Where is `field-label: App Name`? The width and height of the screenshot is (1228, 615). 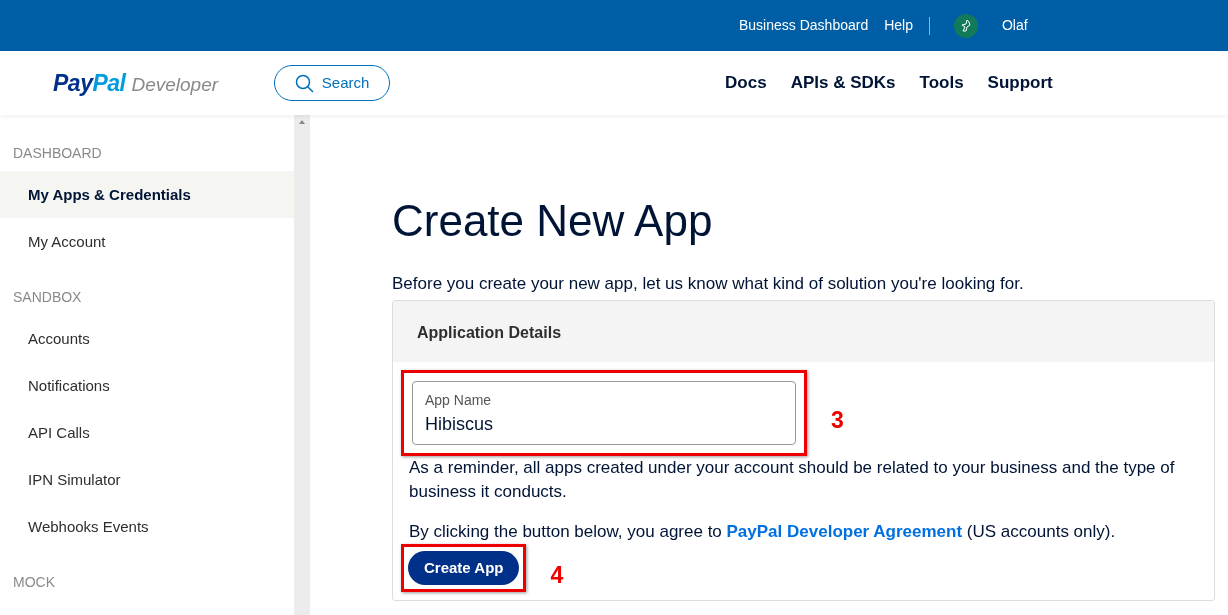 field-label: App Name is located at coordinates (459, 400).